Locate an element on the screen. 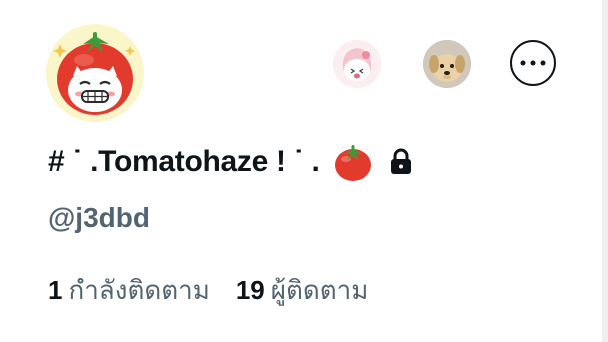 Image resolution: width=608 pixels, height=342 pixels. followers-link: 19 ผู้ติดตาม is located at coordinates (302, 290).